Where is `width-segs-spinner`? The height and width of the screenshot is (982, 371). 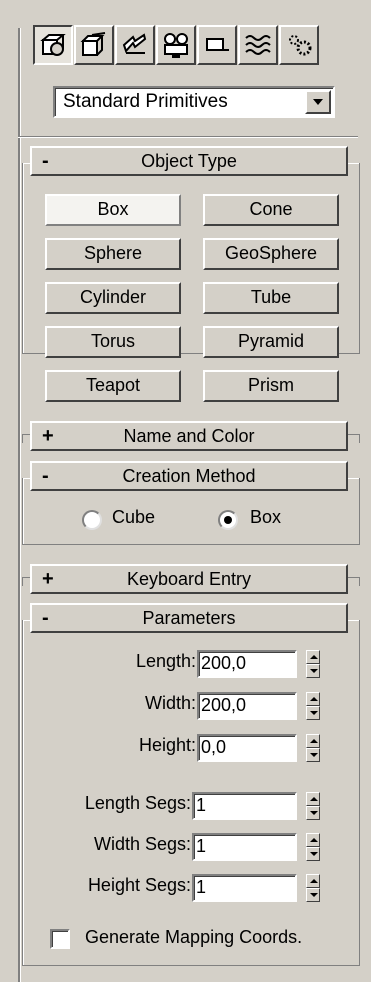 width-segs-spinner is located at coordinates (313, 847).